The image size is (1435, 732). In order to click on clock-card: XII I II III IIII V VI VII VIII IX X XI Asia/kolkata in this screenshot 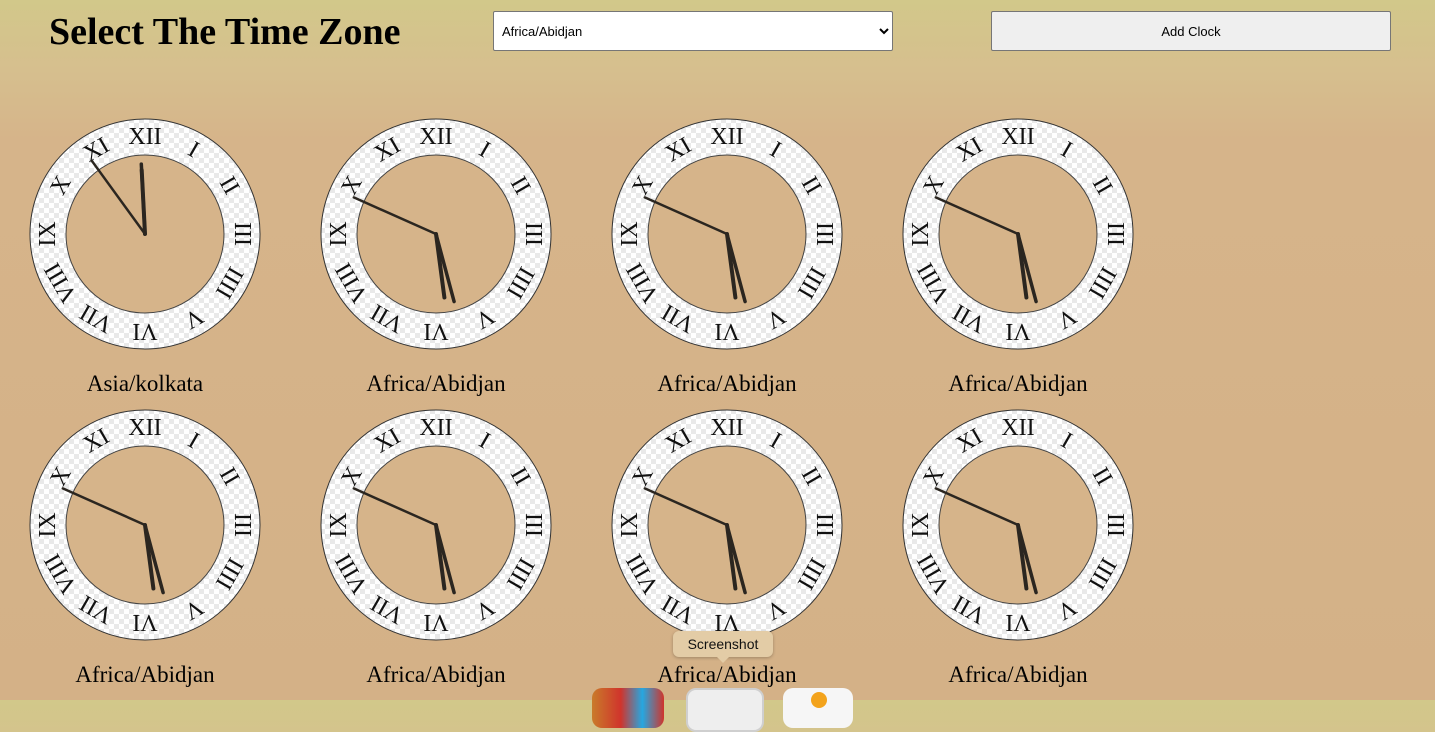, I will do `click(169, 268)`.